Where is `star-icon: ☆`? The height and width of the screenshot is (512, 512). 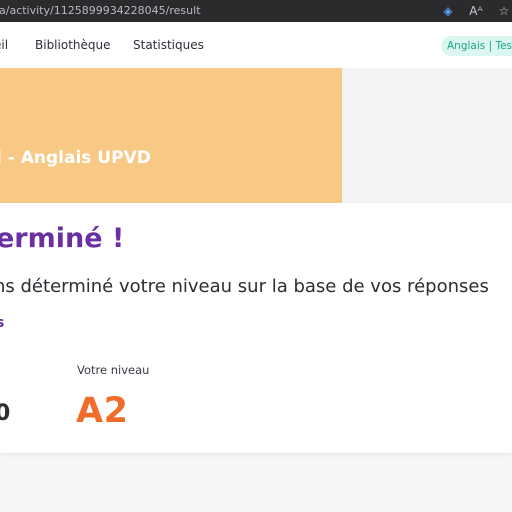 star-icon: ☆ is located at coordinates (504, 11).